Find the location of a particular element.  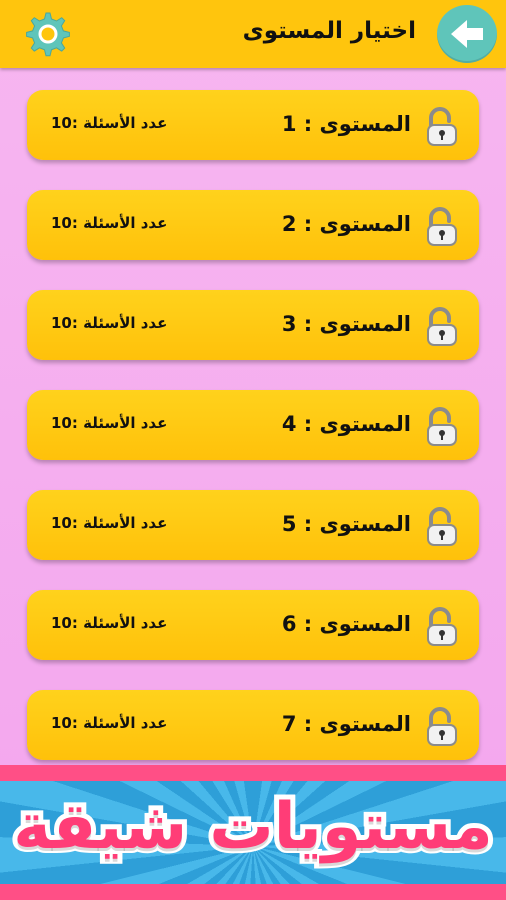

top-bar: اختيار المستوى is located at coordinates (253, 34).